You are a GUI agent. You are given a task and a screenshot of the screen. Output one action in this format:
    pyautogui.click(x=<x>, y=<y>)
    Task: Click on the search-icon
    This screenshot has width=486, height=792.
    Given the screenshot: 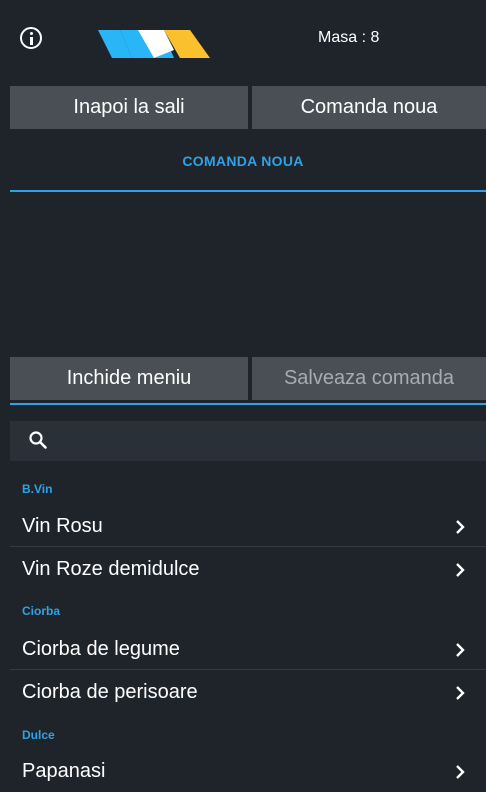 What is the action you would take?
    pyautogui.click(x=38, y=440)
    